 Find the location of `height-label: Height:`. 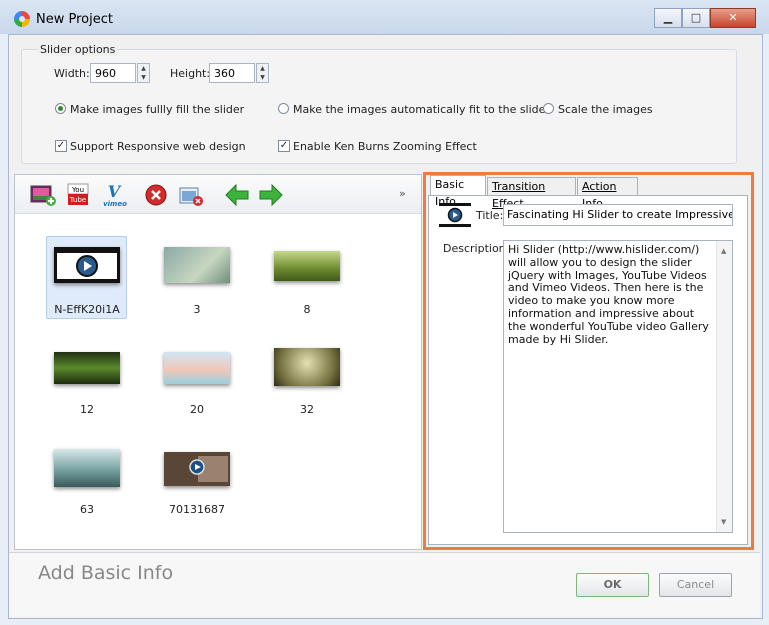

height-label: Height: is located at coordinates (190, 73).